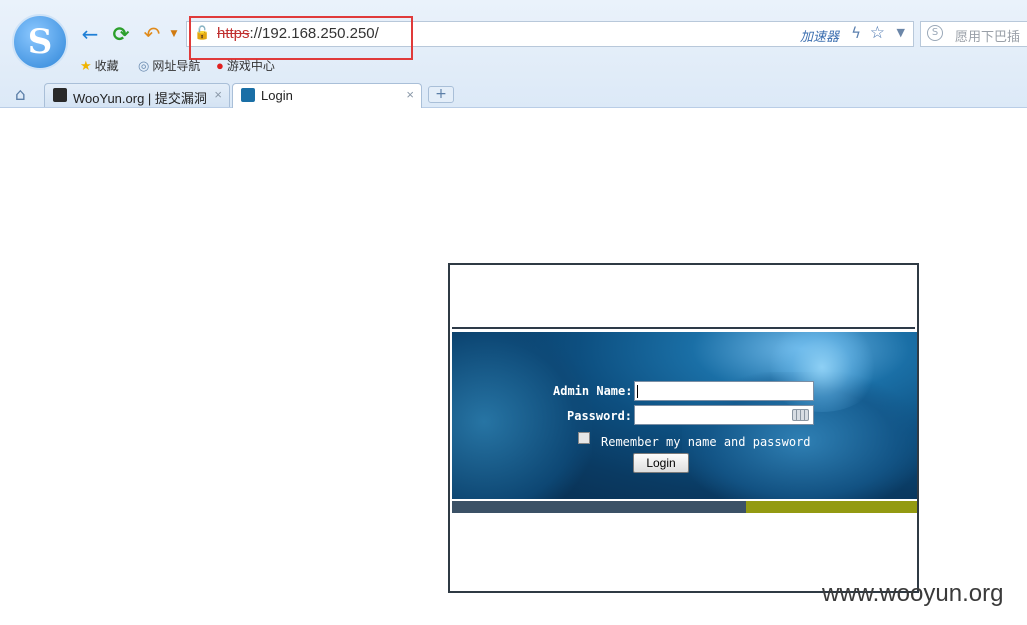  What do you see at coordinates (441, 94) in the screenshot?
I see `new-tab-button: +` at bounding box center [441, 94].